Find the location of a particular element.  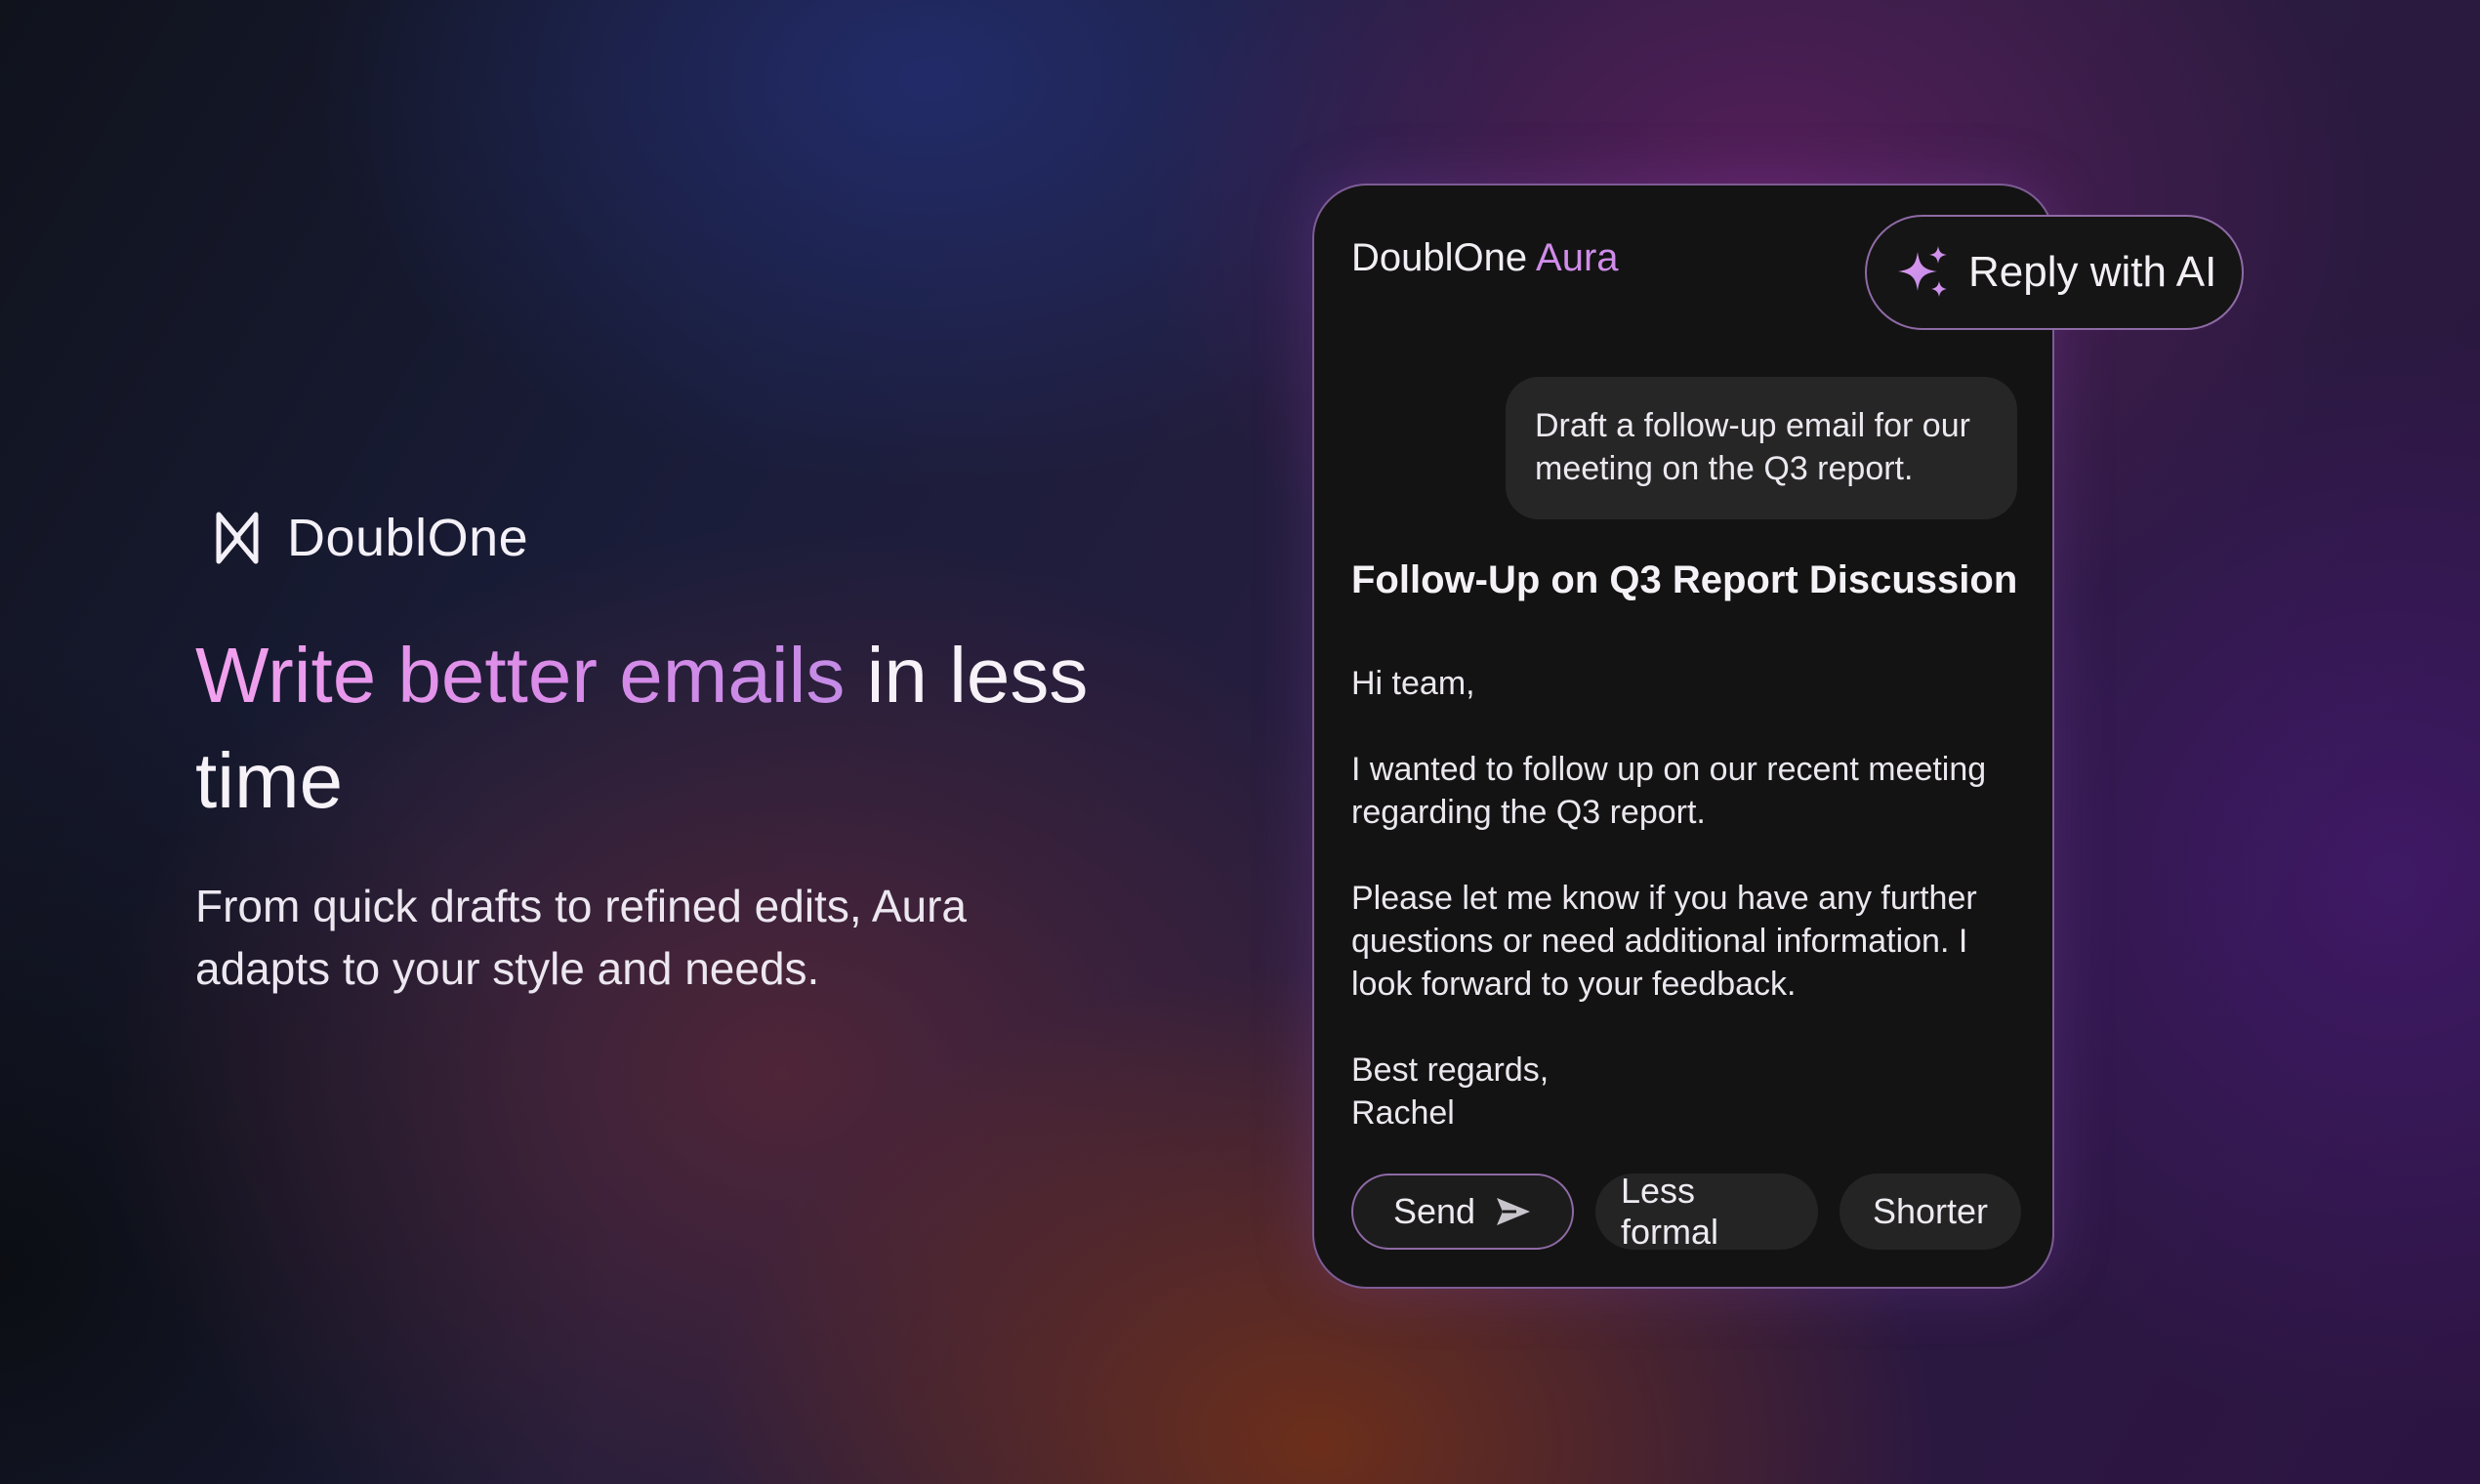

doublone-logo-icon is located at coordinates (237, 538).